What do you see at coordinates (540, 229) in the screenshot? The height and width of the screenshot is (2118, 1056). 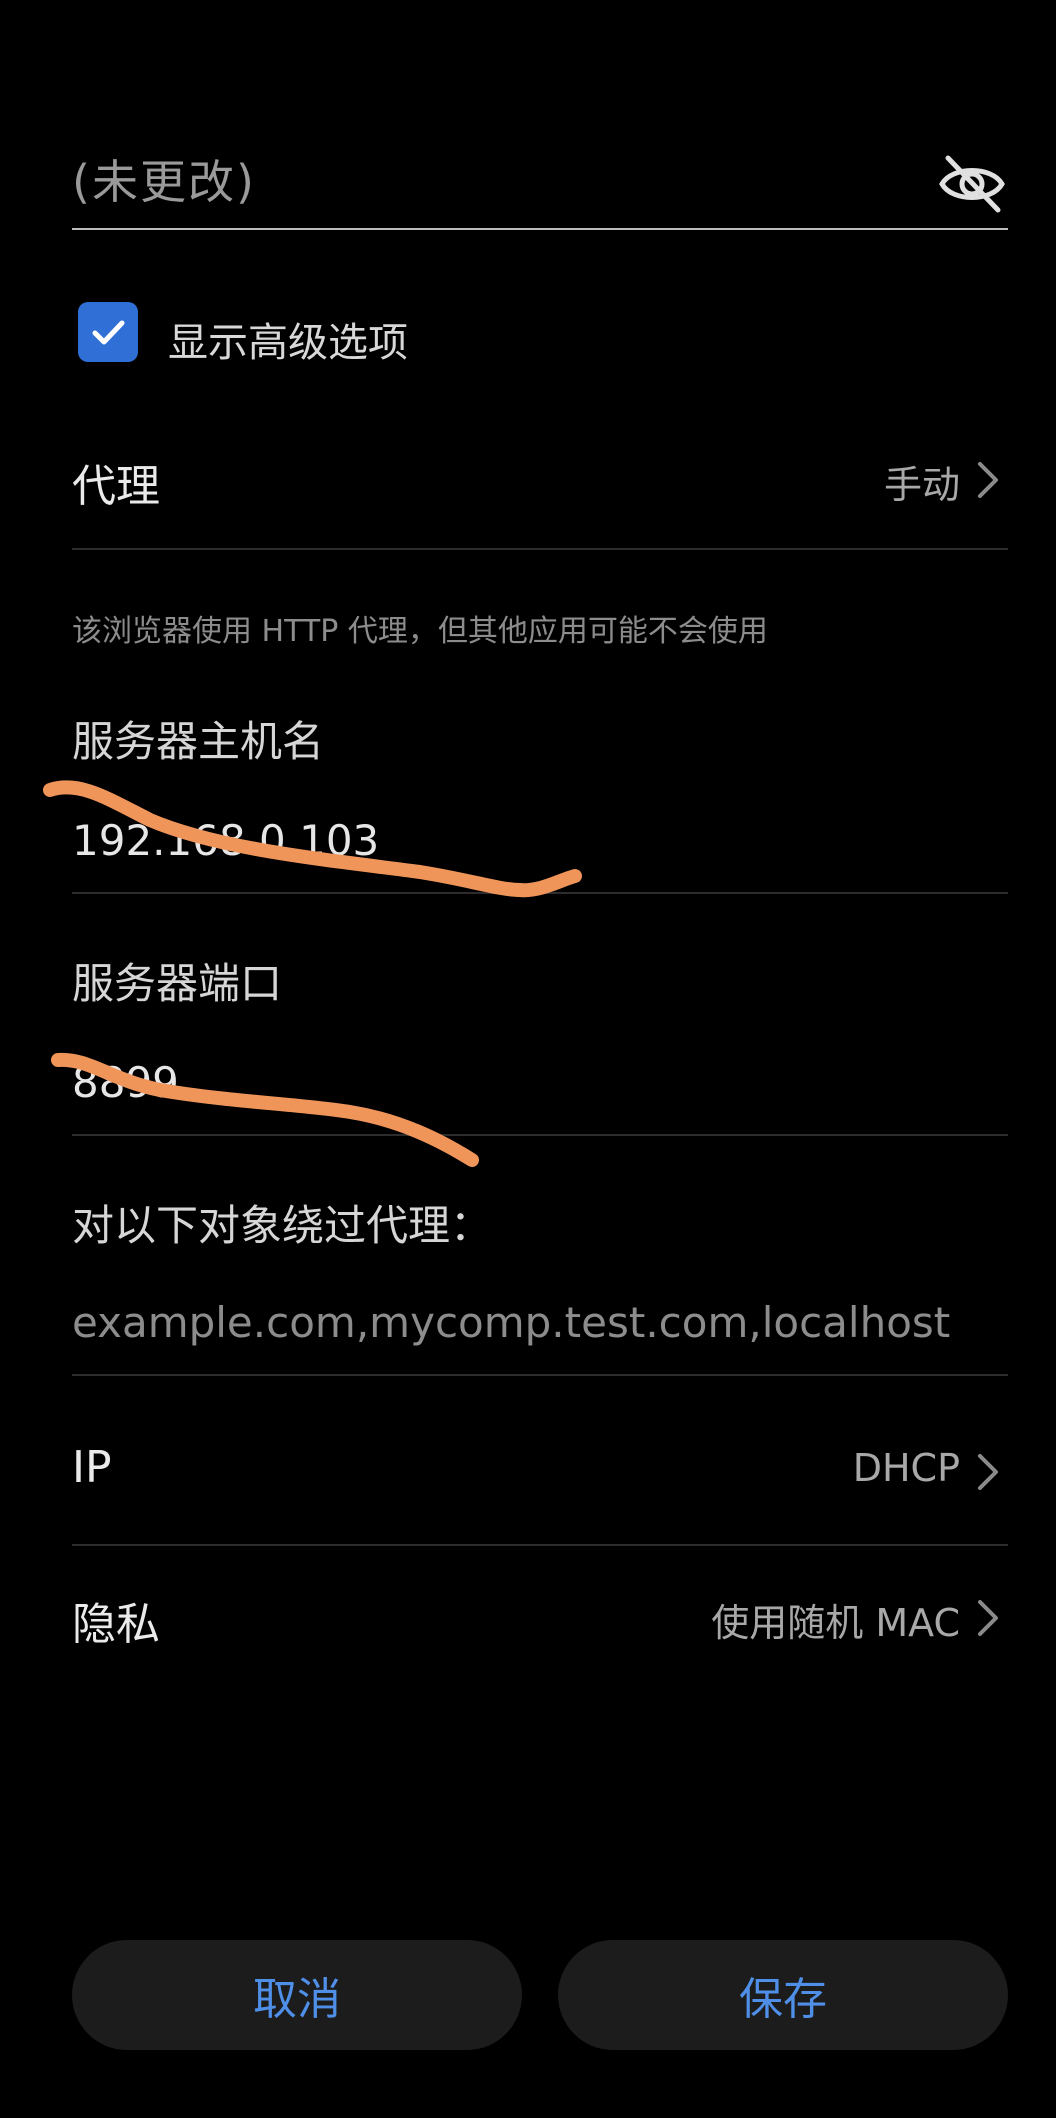 I see `password-underline` at bounding box center [540, 229].